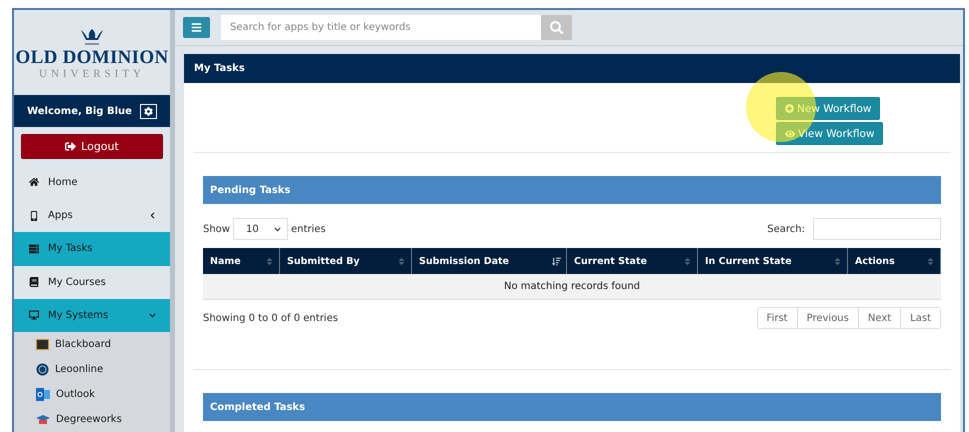 This screenshot has width=969, height=432. Describe the element at coordinates (92, 282) in the screenshot. I see `nav-item: My Courses` at that location.